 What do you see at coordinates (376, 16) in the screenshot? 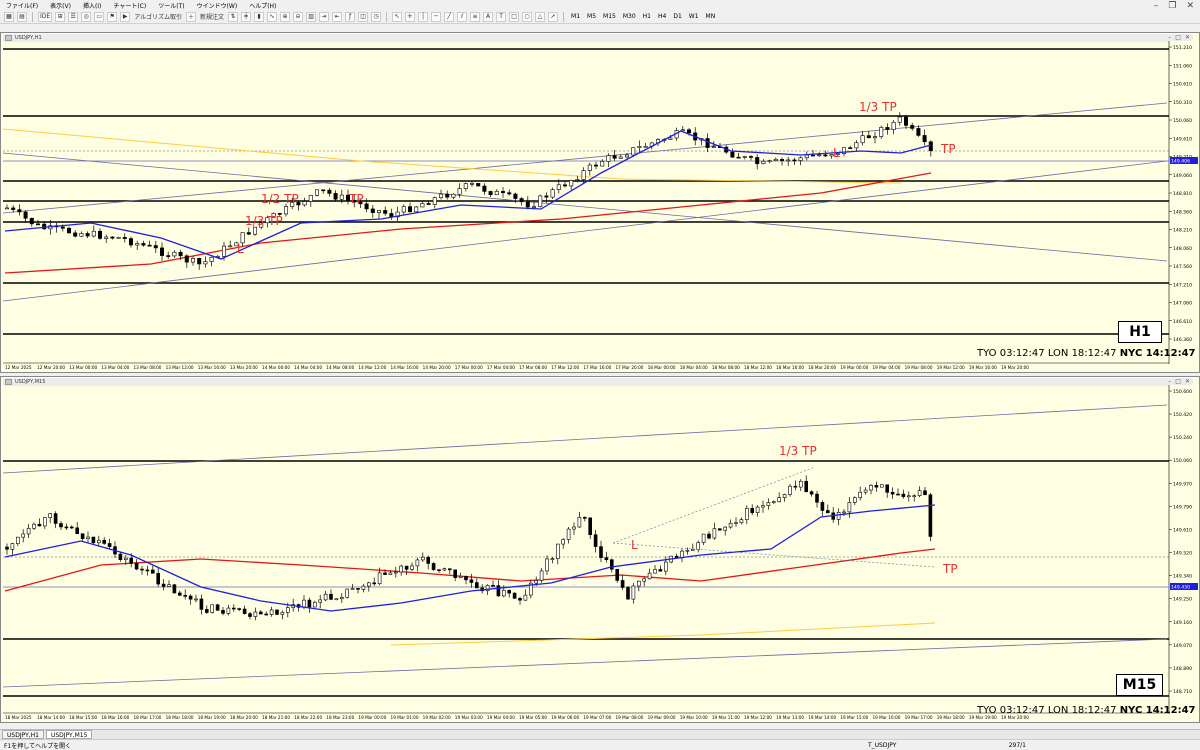
I see `periods-icon: ◷` at bounding box center [376, 16].